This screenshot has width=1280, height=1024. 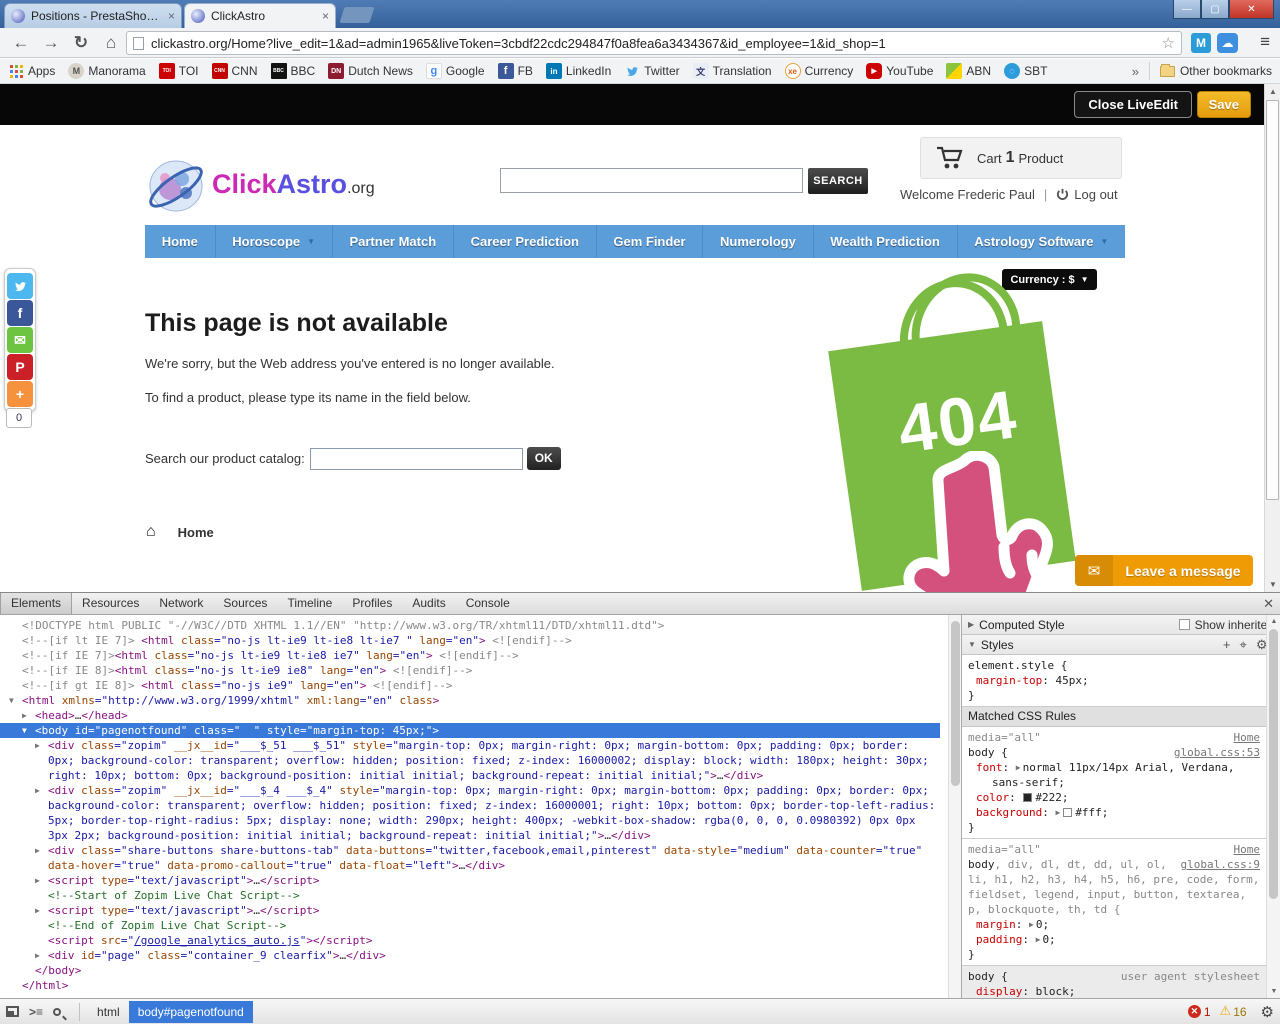 What do you see at coordinates (455, 71) in the screenshot?
I see `bookmark-google: g Google` at bounding box center [455, 71].